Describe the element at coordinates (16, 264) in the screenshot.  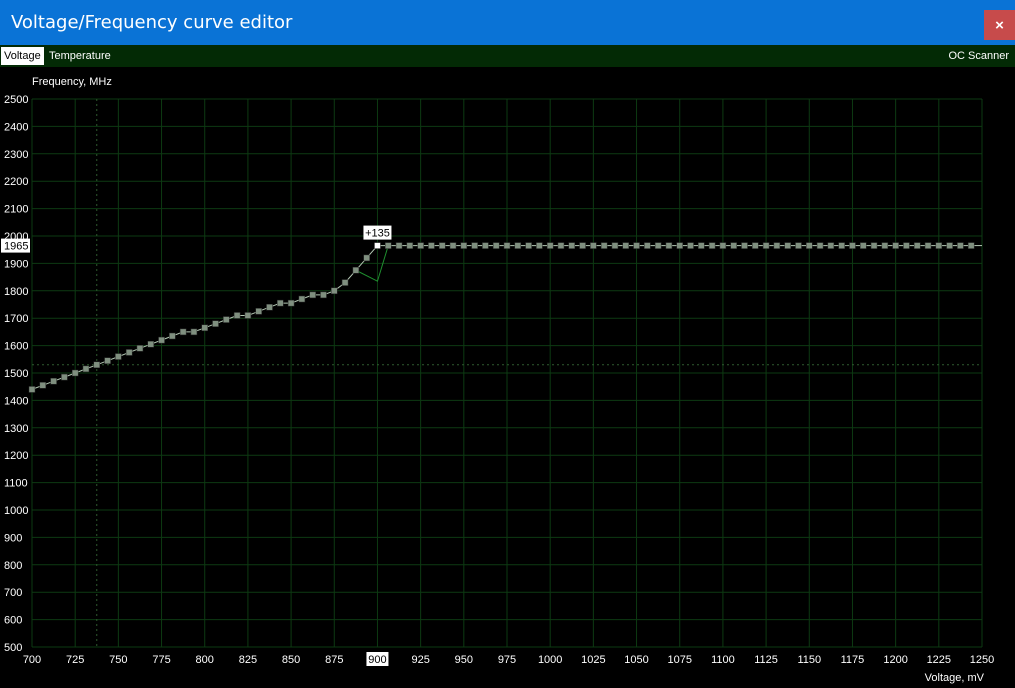
I see `y-tick-label: 1900` at that location.